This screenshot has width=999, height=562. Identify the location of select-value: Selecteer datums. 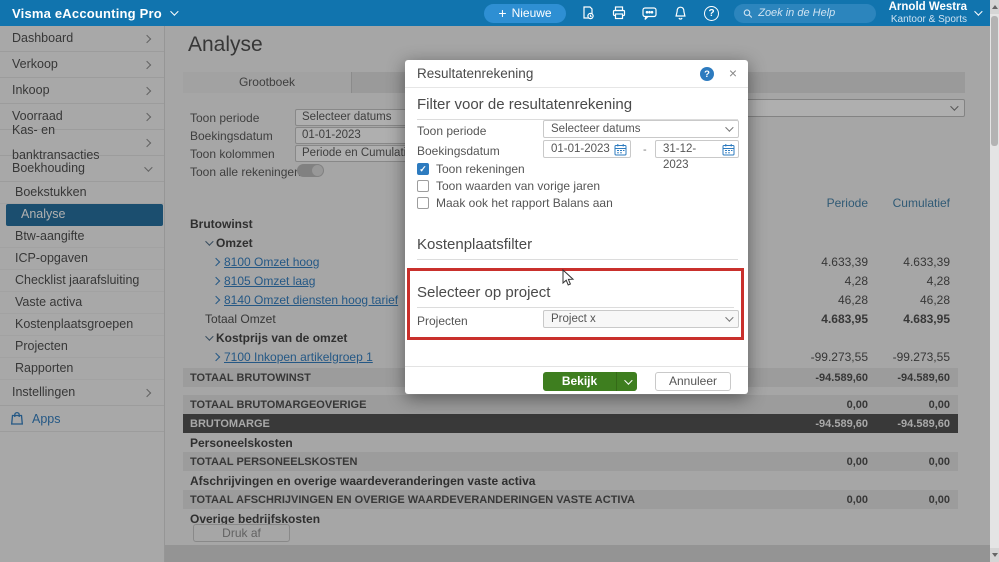
(596, 129).